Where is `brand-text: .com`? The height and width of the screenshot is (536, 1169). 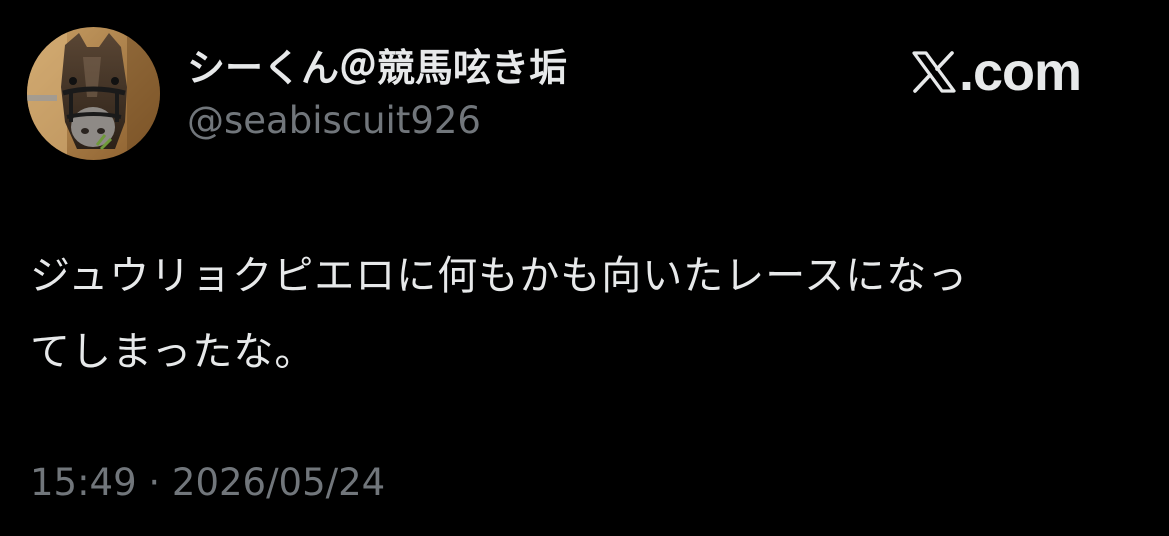
brand-text: .com is located at coordinates (1020, 72).